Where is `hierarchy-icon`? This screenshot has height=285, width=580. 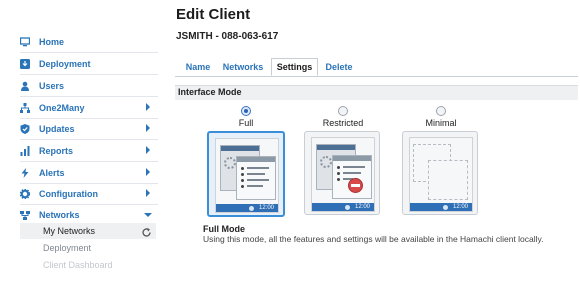
hierarchy-icon is located at coordinates (25, 107).